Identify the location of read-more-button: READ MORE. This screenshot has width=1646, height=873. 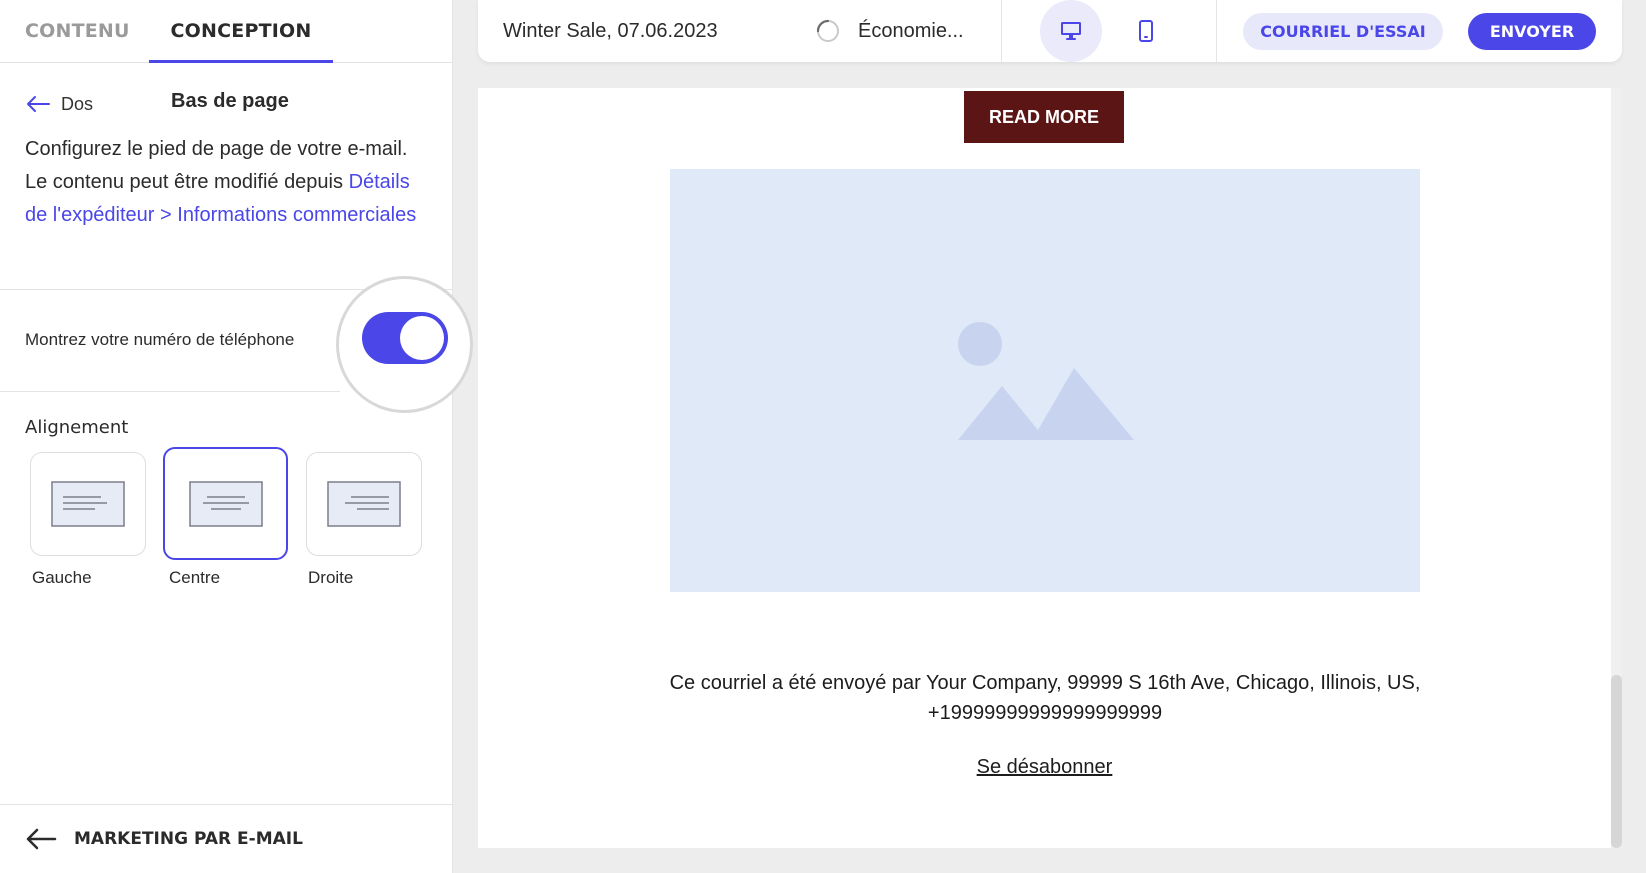
(1044, 117).